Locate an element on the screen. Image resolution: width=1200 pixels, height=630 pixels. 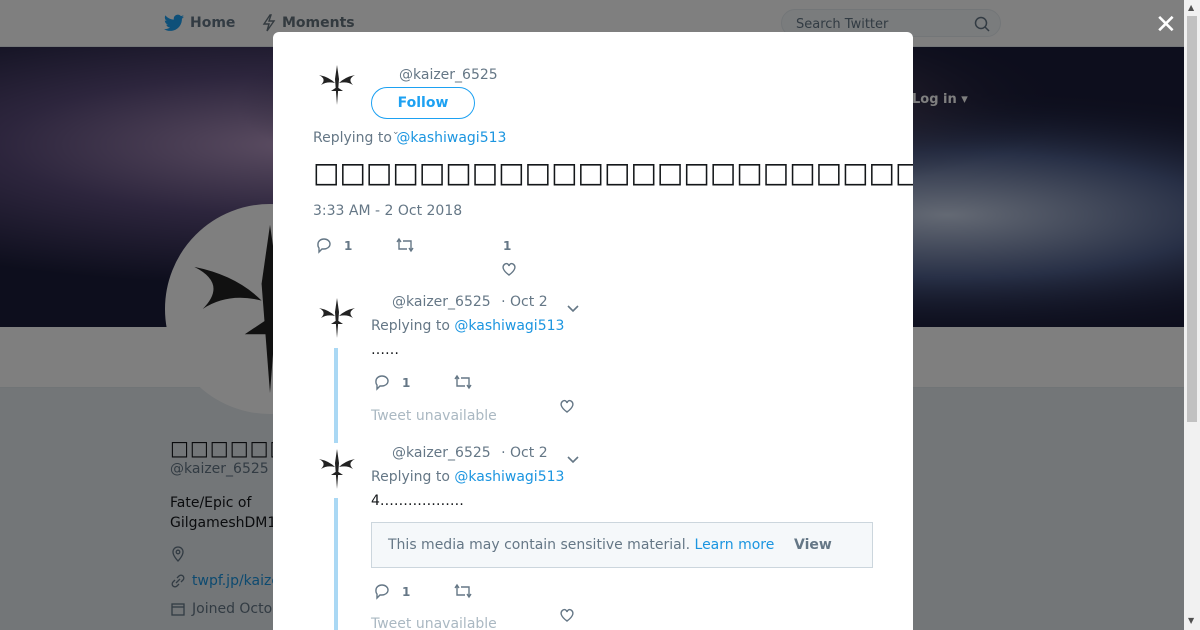
view-media-button: View is located at coordinates (813, 545).